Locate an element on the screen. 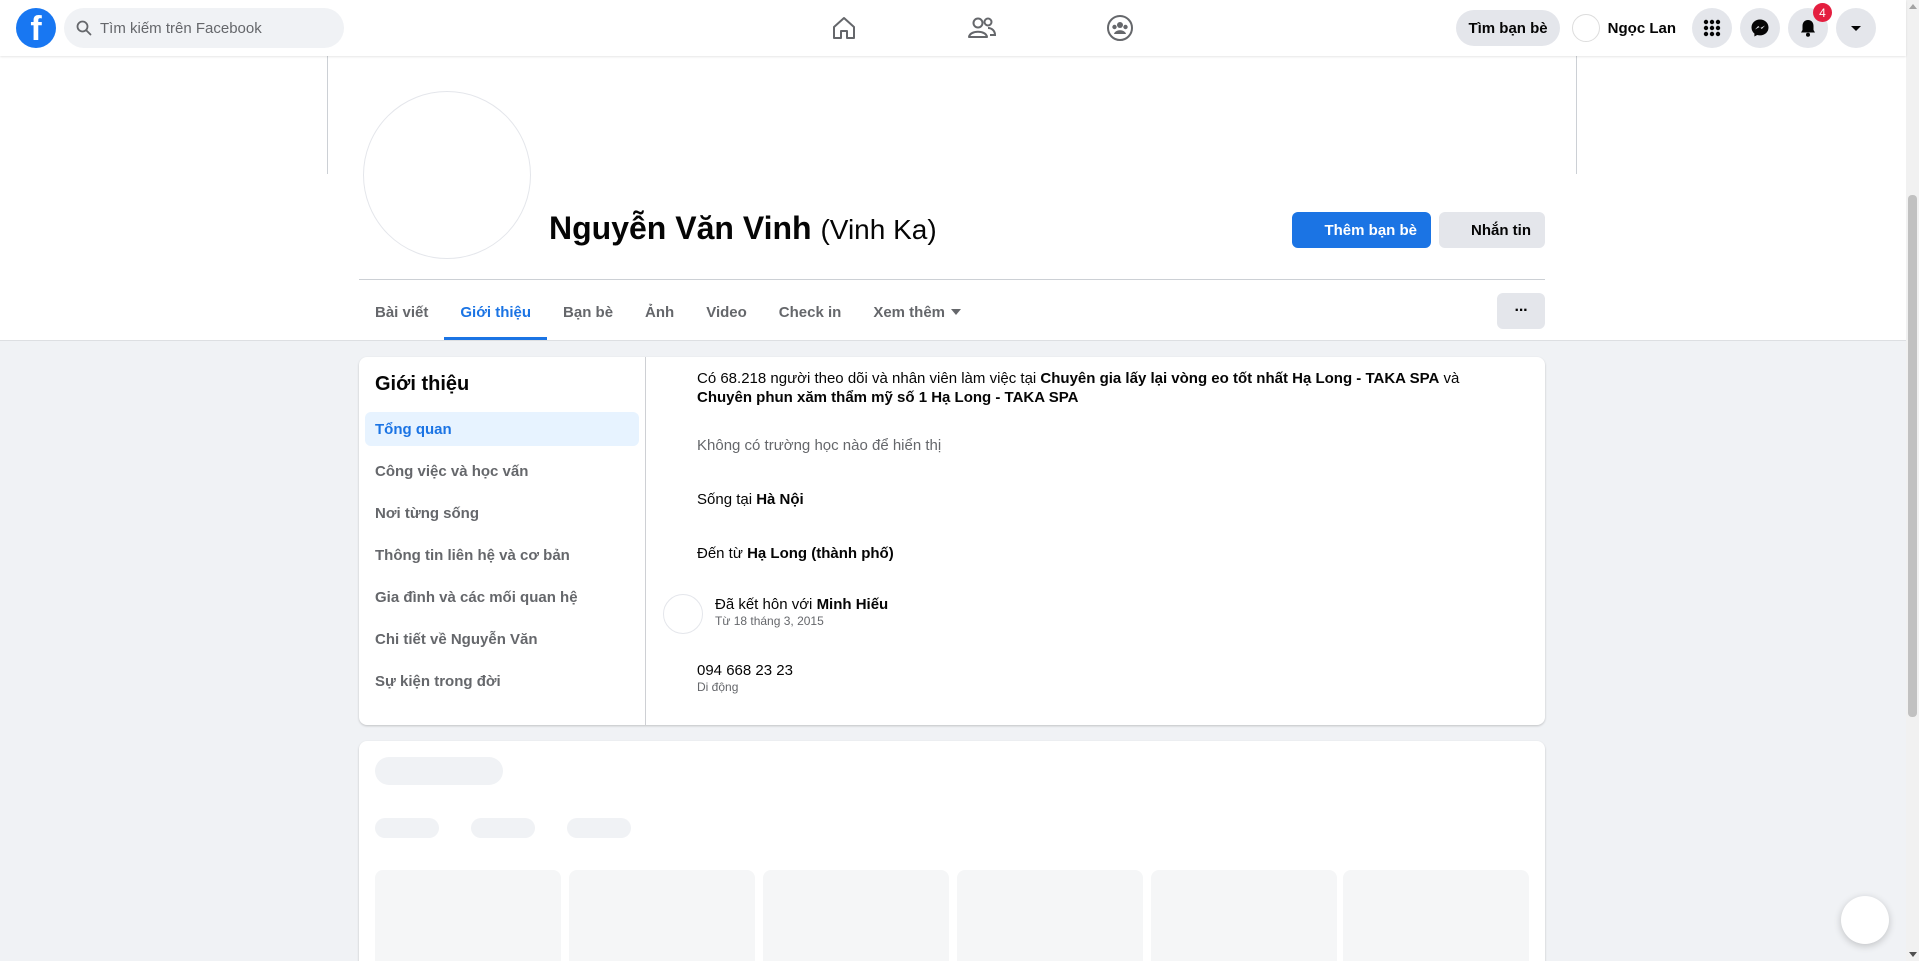  tab-label: Check in is located at coordinates (810, 312).